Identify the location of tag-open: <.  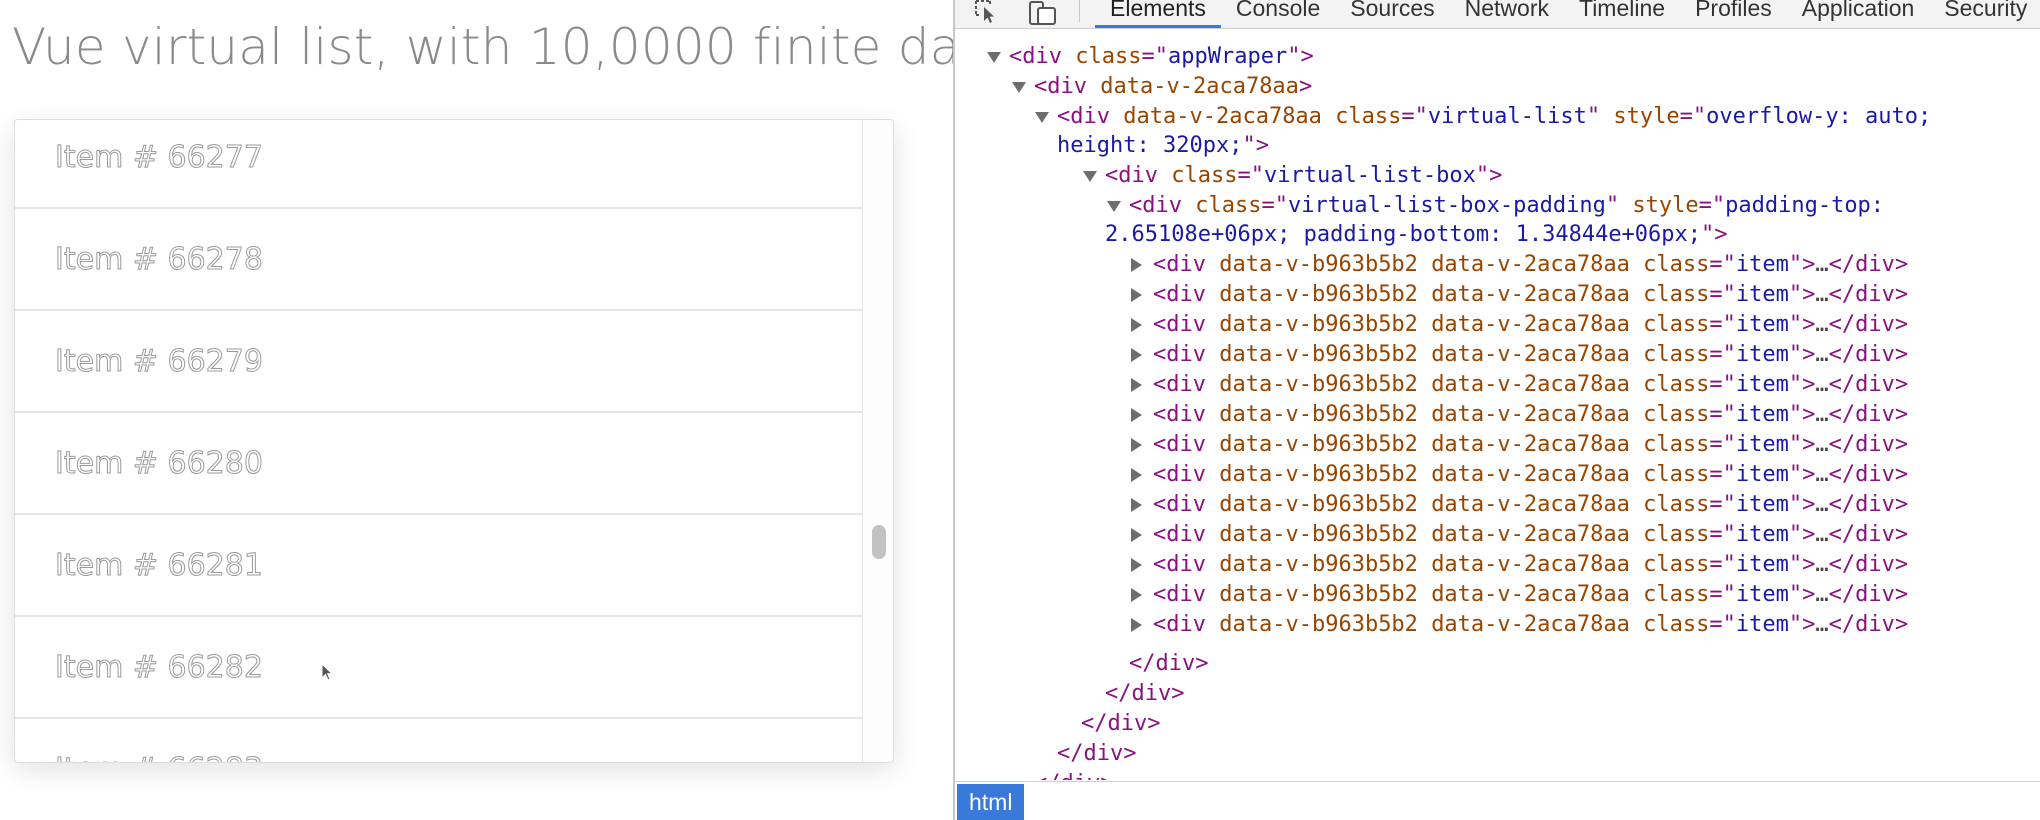
(1160, 264).